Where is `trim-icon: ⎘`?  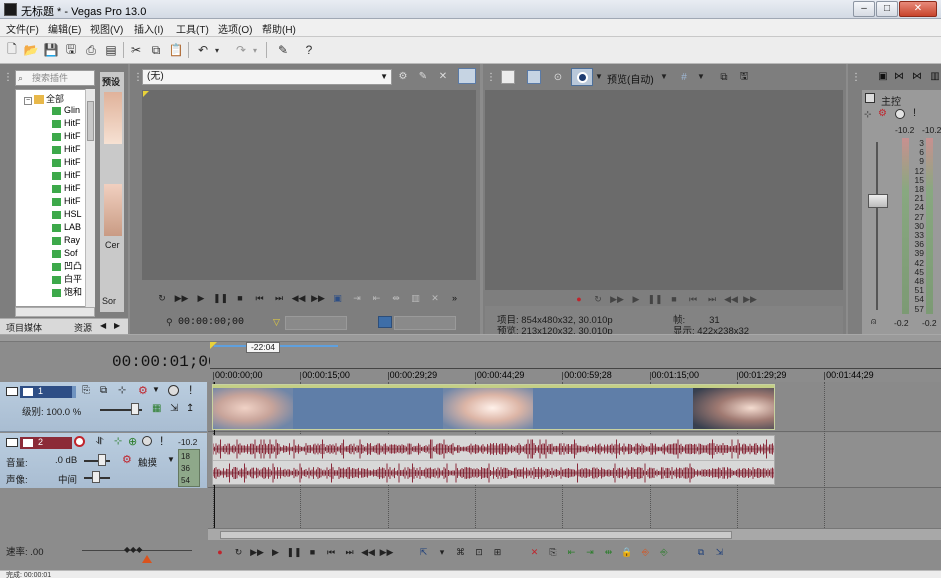
trim-icon: ⎘ is located at coordinates (553, 552).